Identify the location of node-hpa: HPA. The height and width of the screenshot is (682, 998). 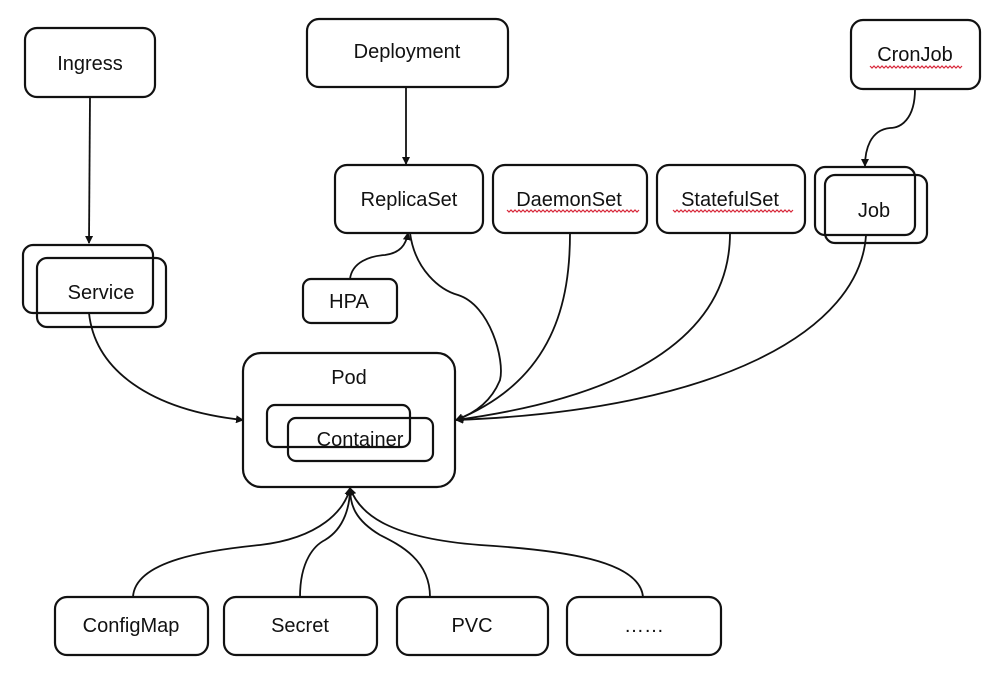
(350, 301).